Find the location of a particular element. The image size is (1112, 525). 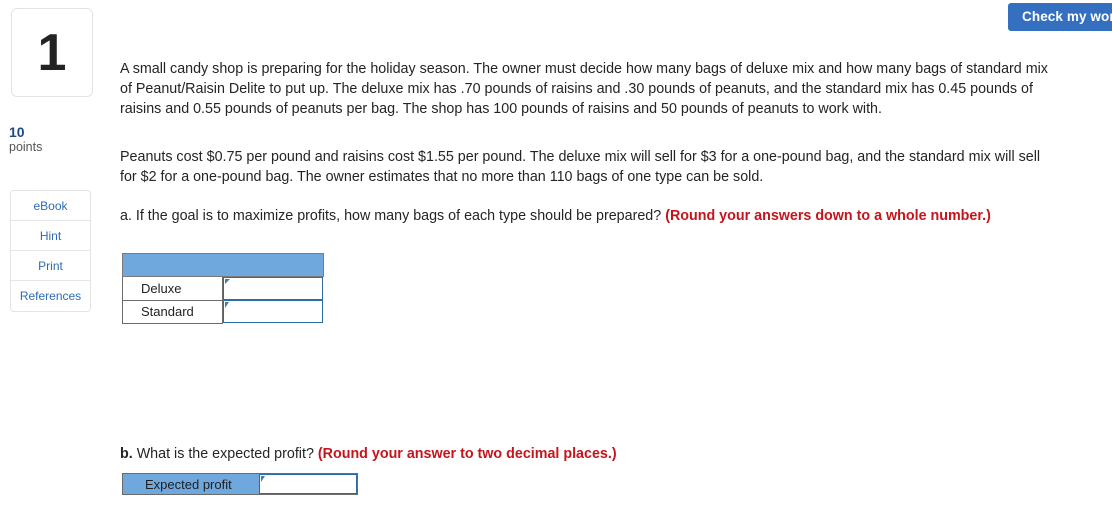

row-input-cell-standard is located at coordinates (272, 311).